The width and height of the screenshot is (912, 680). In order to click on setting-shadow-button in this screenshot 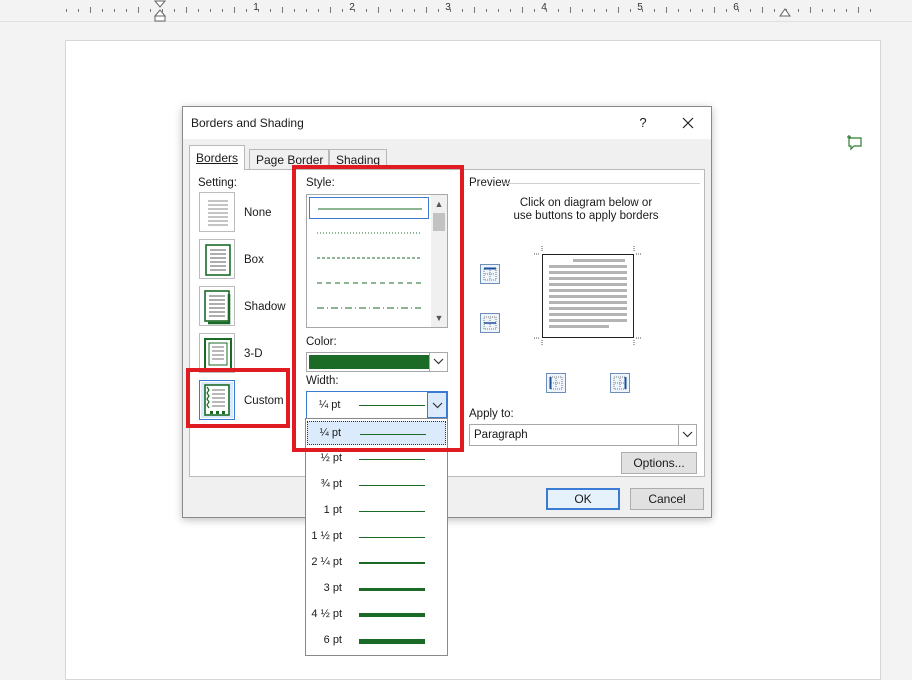, I will do `click(217, 306)`.